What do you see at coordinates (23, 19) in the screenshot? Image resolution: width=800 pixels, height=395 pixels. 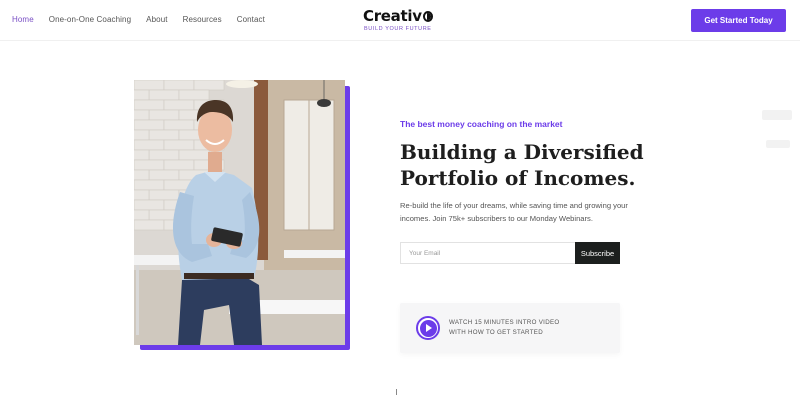 I see `nav-item-home: Home` at bounding box center [23, 19].